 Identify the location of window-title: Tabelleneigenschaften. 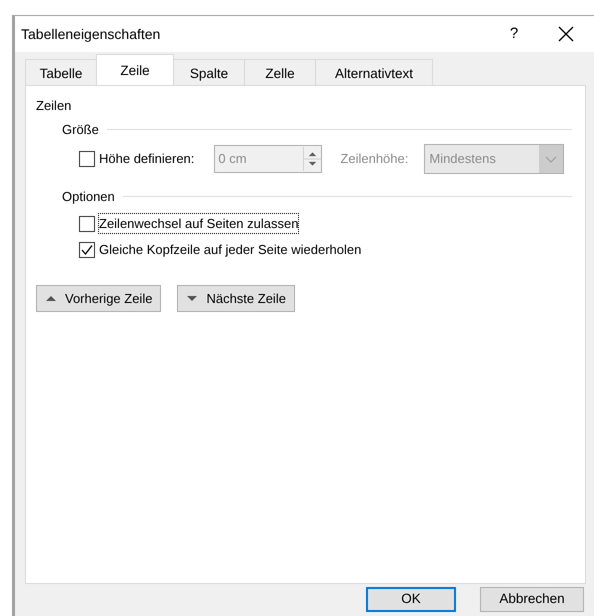
(91, 34).